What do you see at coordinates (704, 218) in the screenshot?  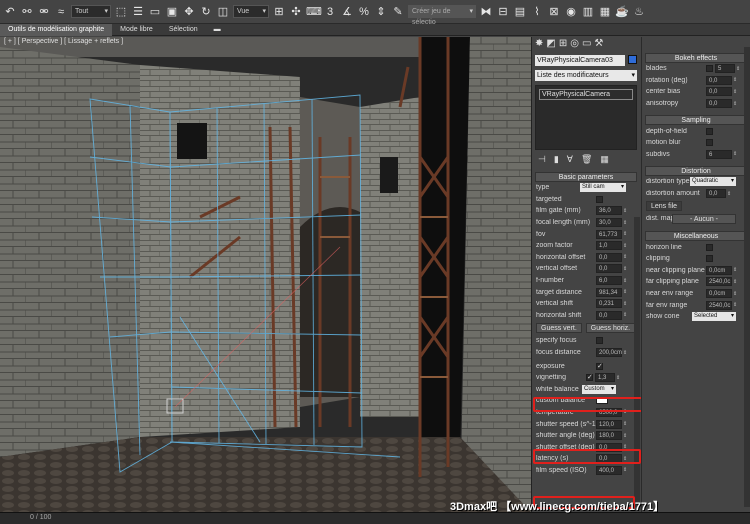 I see `dist-map-button: - Aucun -` at bounding box center [704, 218].